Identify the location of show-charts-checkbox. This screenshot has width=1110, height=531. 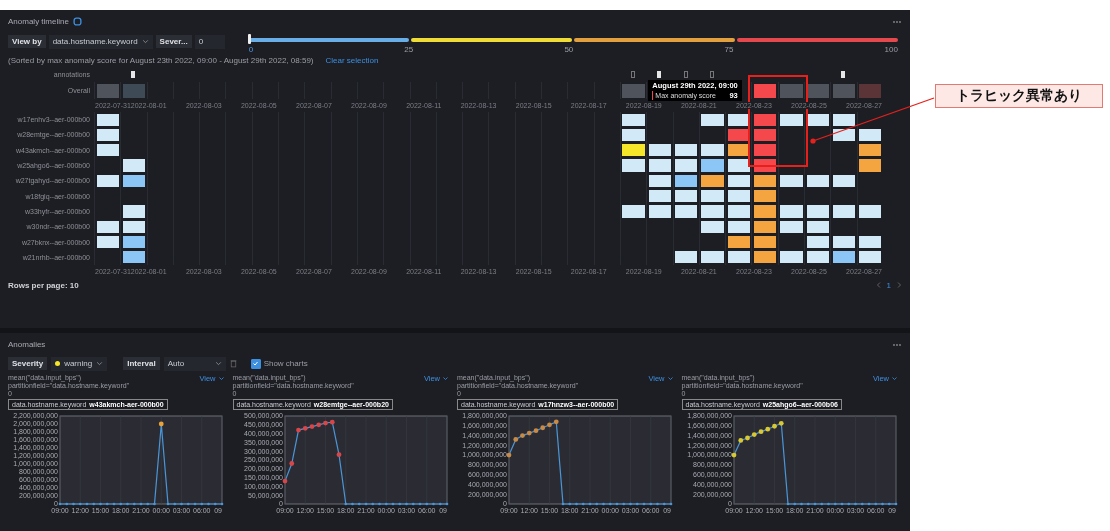
(255, 363).